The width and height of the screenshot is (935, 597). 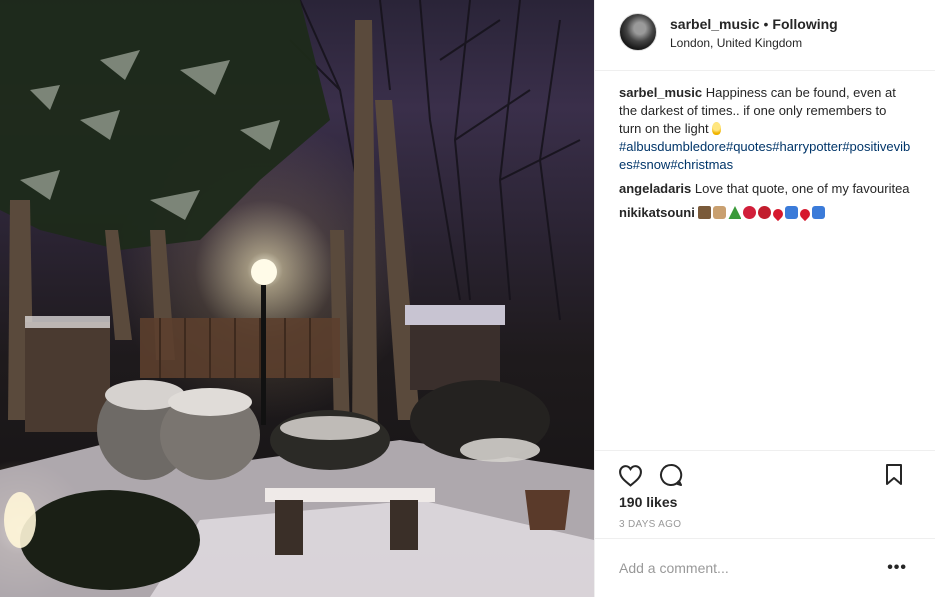 What do you see at coordinates (638, 32) in the screenshot?
I see `avatar` at bounding box center [638, 32].